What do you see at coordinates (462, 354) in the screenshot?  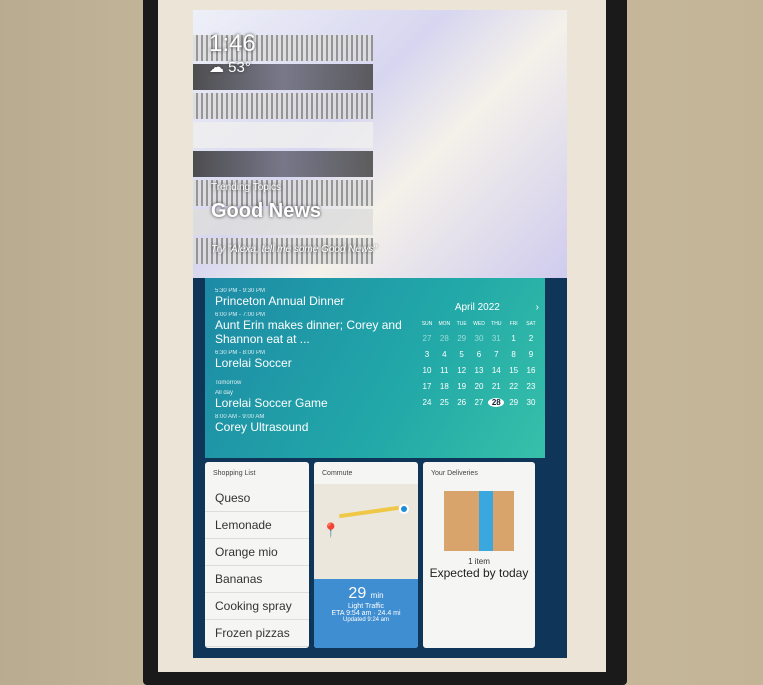 I see `calendar-day: 5` at bounding box center [462, 354].